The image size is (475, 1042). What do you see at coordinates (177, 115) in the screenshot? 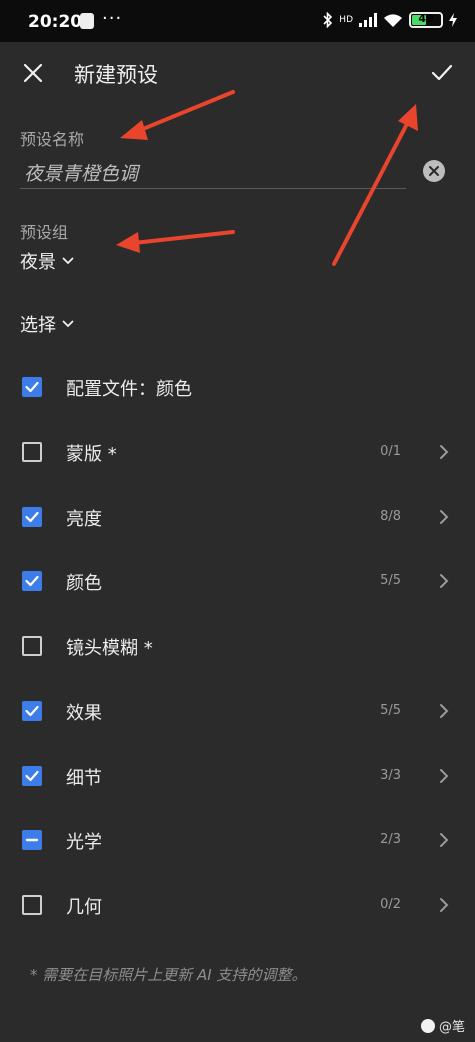
I see `arrow-to-name-label` at bounding box center [177, 115].